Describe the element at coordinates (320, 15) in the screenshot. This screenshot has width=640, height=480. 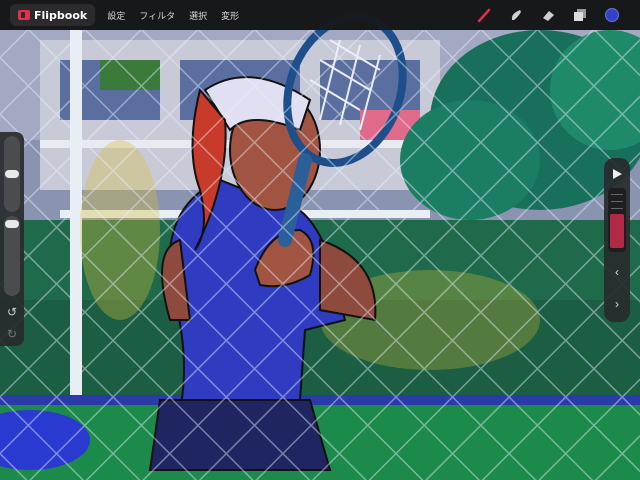
I see `top-bar: Flipbook 設定 フィルタ 選択 変形` at that location.